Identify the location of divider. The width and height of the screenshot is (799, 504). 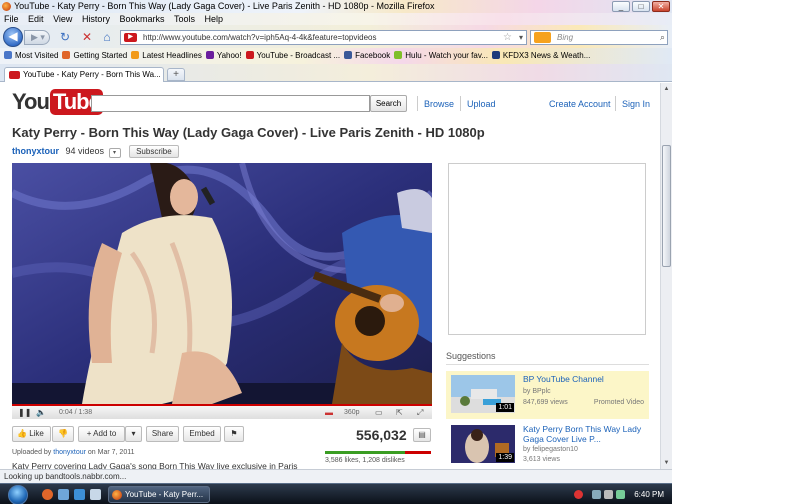
(547, 364).